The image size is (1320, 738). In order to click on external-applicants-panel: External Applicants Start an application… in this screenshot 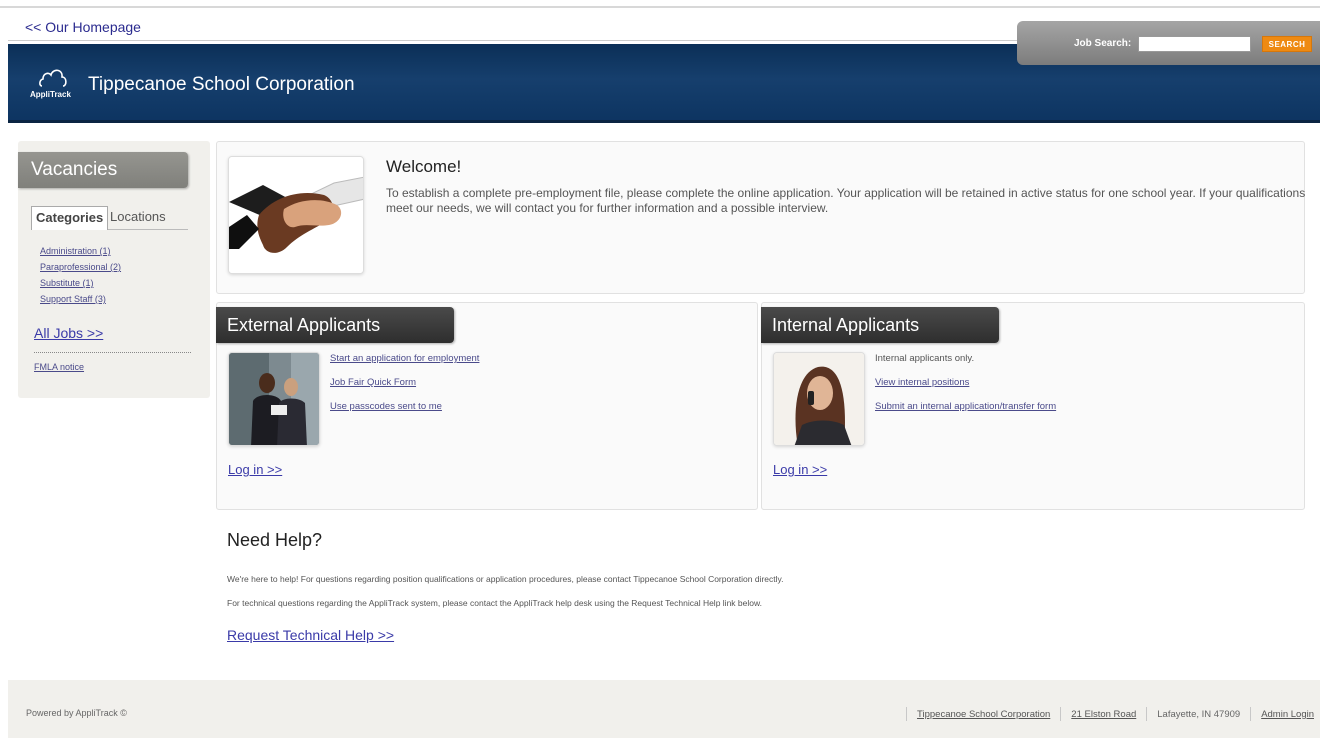, I will do `click(487, 406)`.